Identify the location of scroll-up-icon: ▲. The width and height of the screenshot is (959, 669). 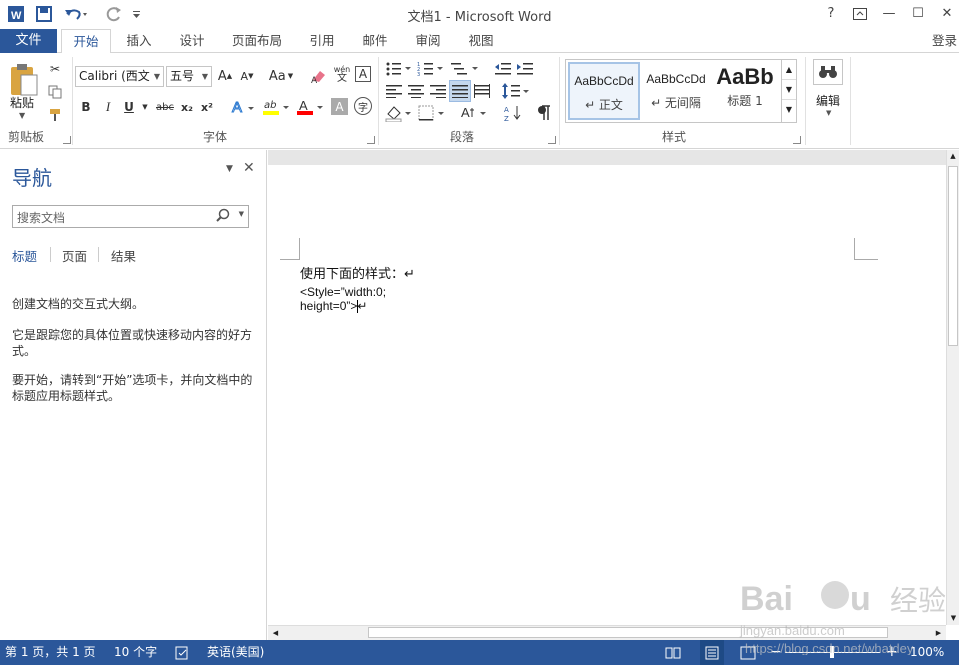
(953, 156).